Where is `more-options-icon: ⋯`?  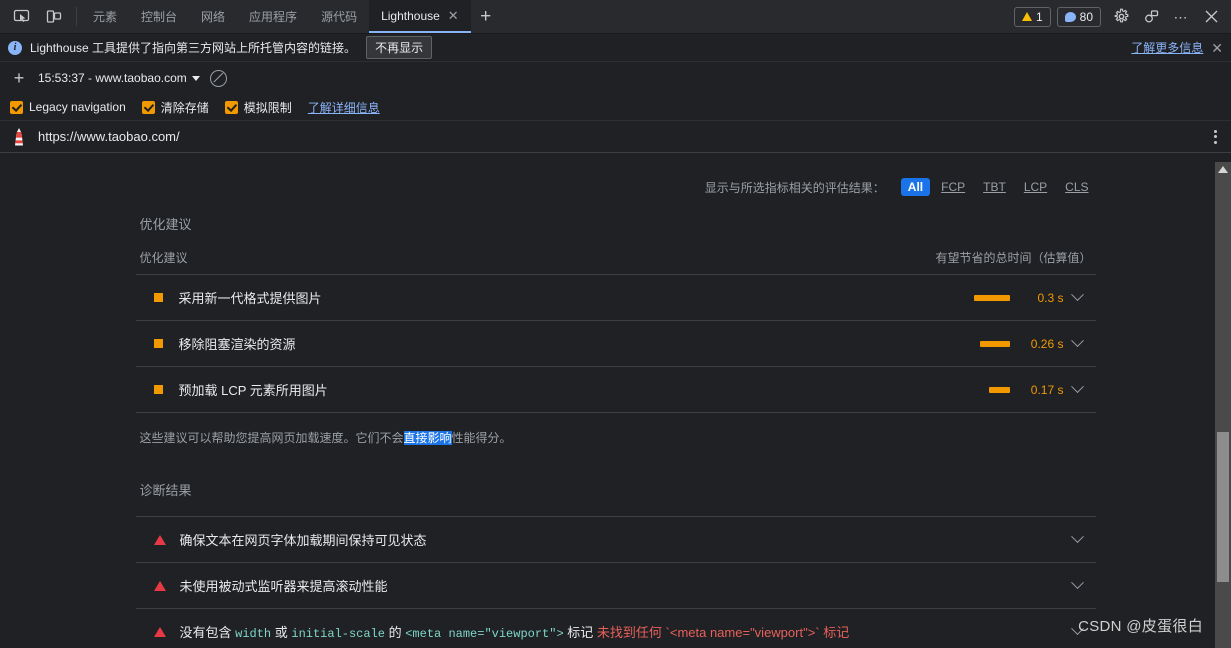
more-options-icon: ⋯ is located at coordinates (1181, 17).